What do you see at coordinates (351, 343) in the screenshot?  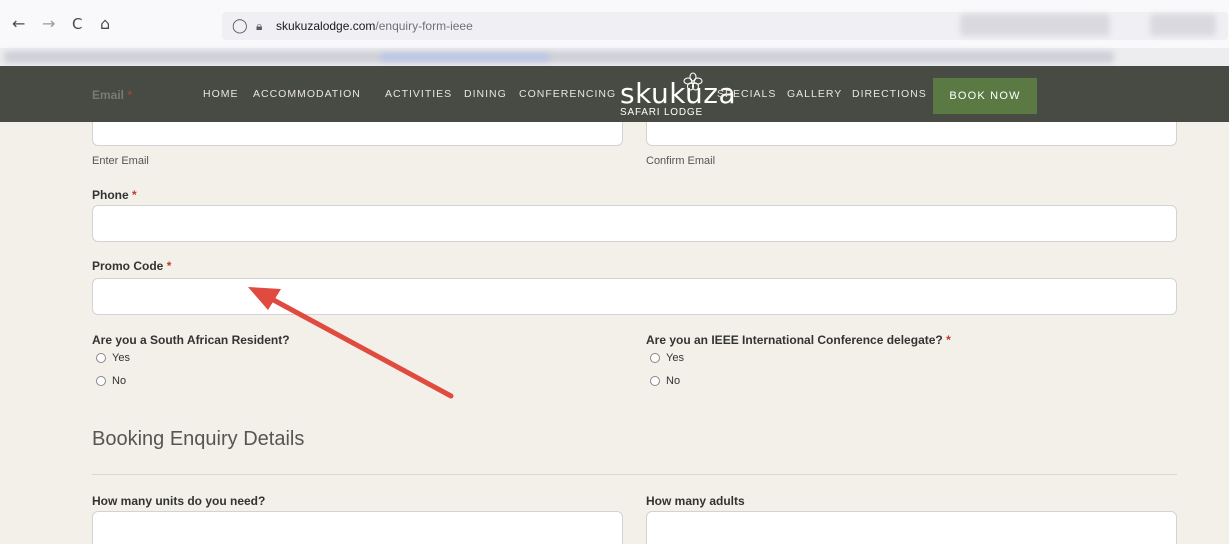 I see `red-annotation-arrow-icon` at bounding box center [351, 343].